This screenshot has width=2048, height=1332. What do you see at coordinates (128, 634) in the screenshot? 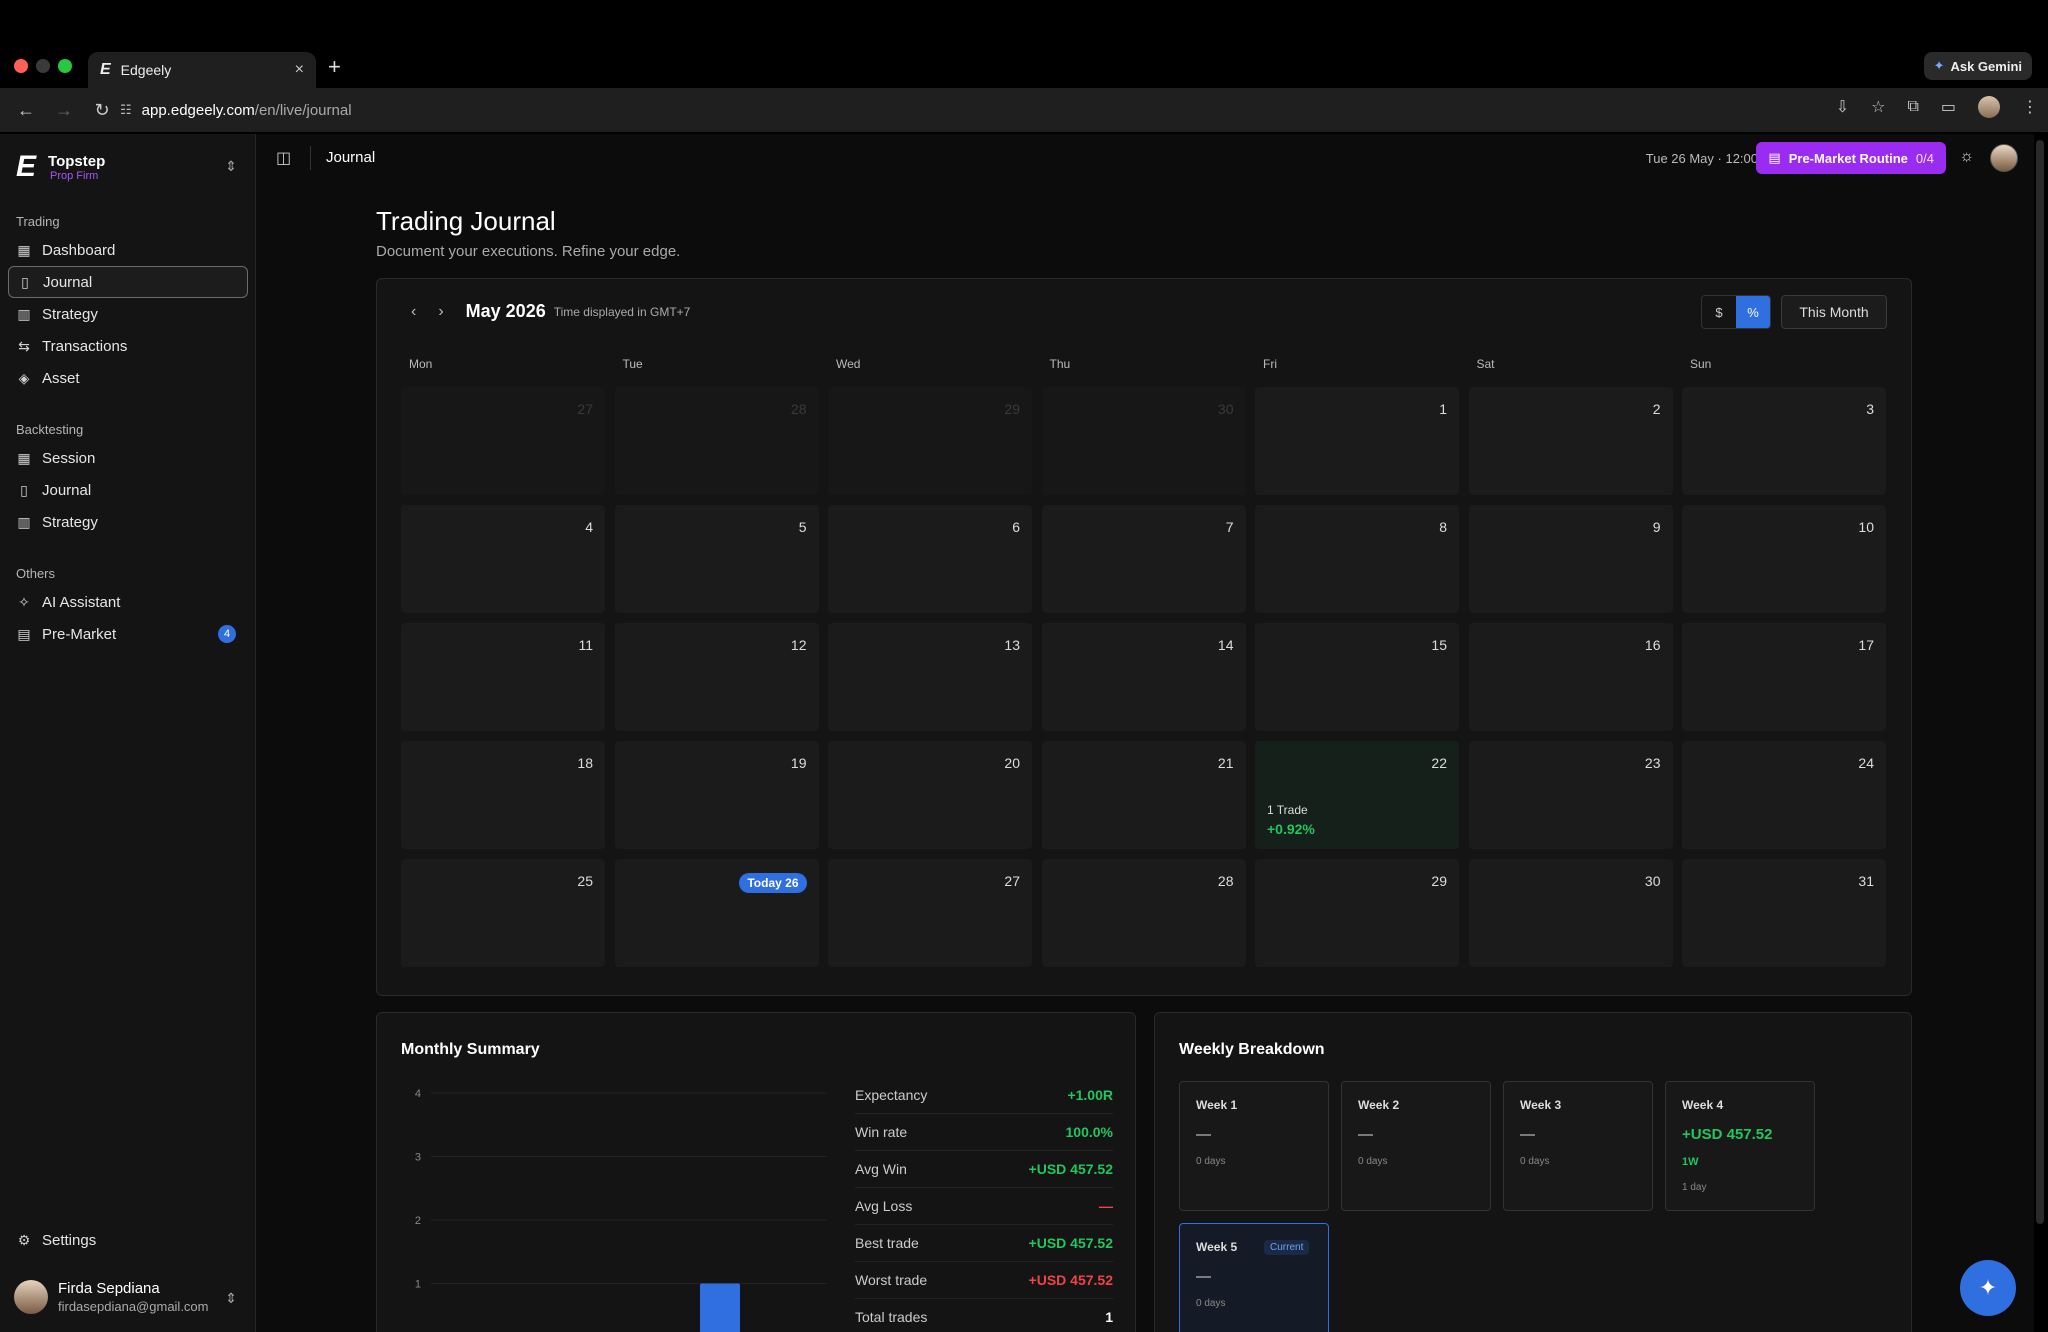
I see `sidebar-item-pre-market: ▤ Pre-Market 4` at bounding box center [128, 634].